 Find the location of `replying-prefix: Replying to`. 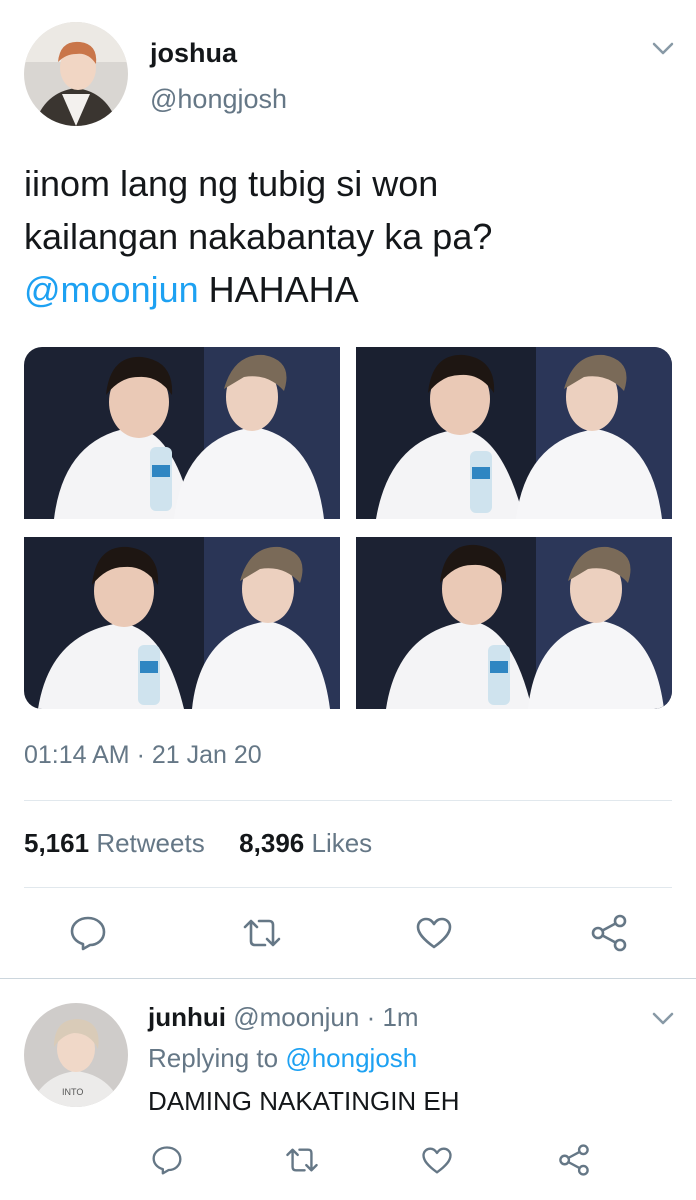

replying-prefix: Replying to is located at coordinates (217, 1058).